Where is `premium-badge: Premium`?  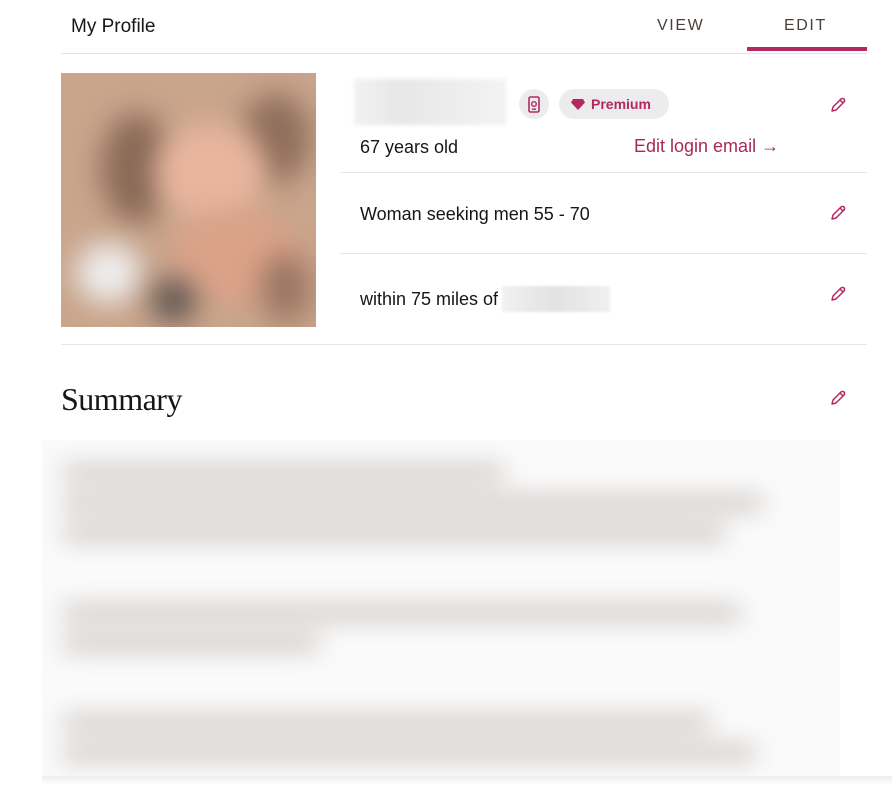 premium-badge: Premium is located at coordinates (614, 104).